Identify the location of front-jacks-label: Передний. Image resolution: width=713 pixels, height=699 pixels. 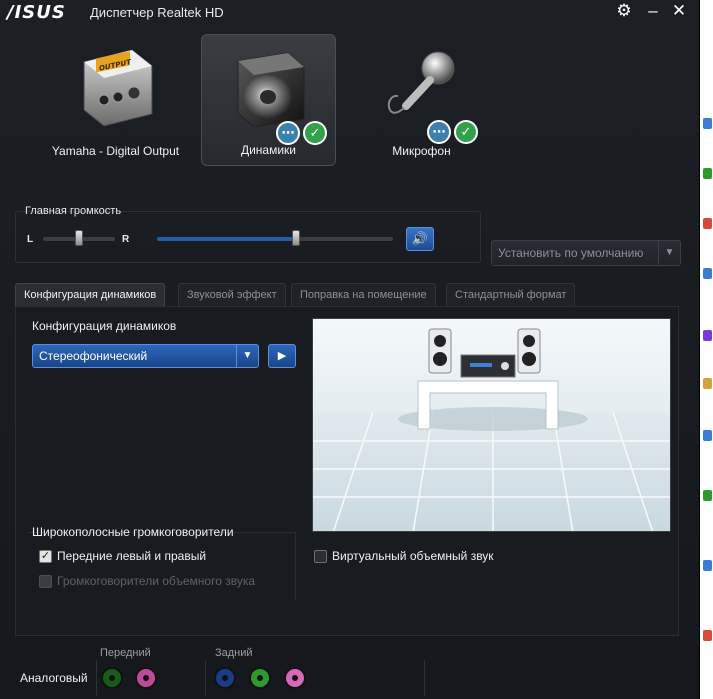
(125, 653).